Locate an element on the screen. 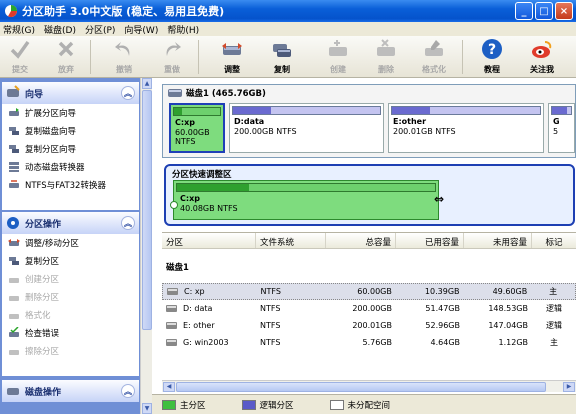  wizard-section-title: 向导 is located at coordinates (34, 94).